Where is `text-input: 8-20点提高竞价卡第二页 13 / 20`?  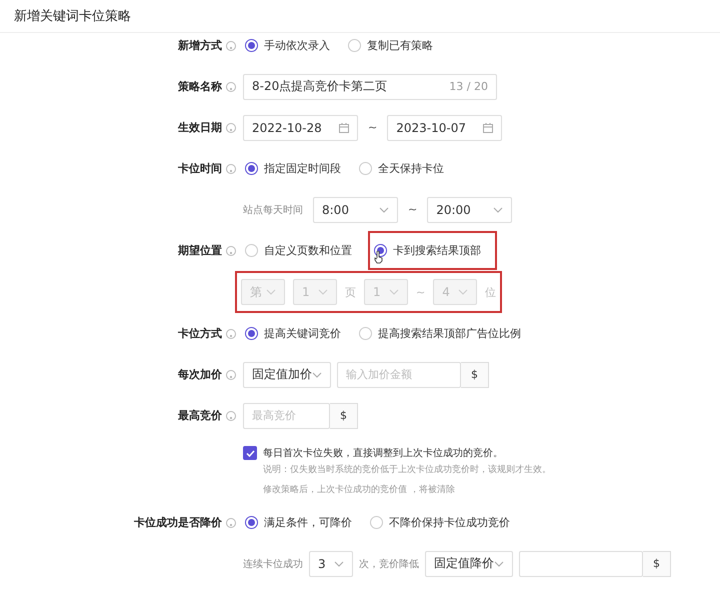 text-input: 8-20点提高竞价卡第二页 13 / 20 is located at coordinates (370, 87).